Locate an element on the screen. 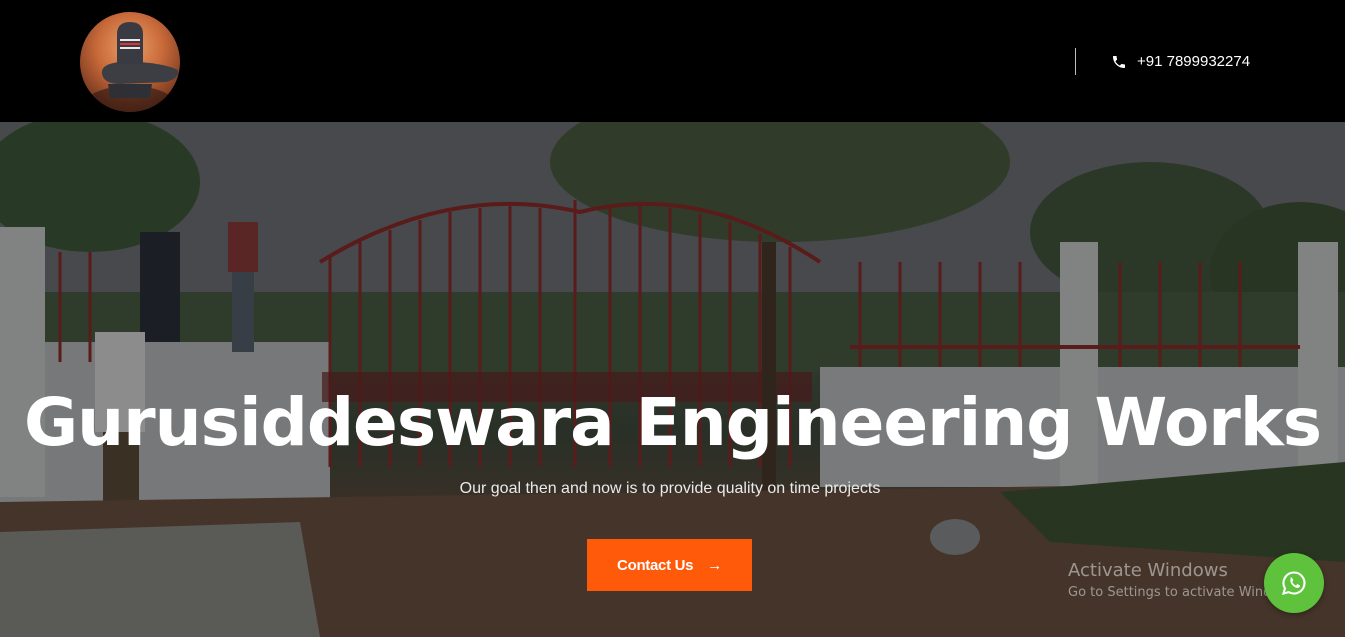  nav-divider is located at coordinates (1075, 61).